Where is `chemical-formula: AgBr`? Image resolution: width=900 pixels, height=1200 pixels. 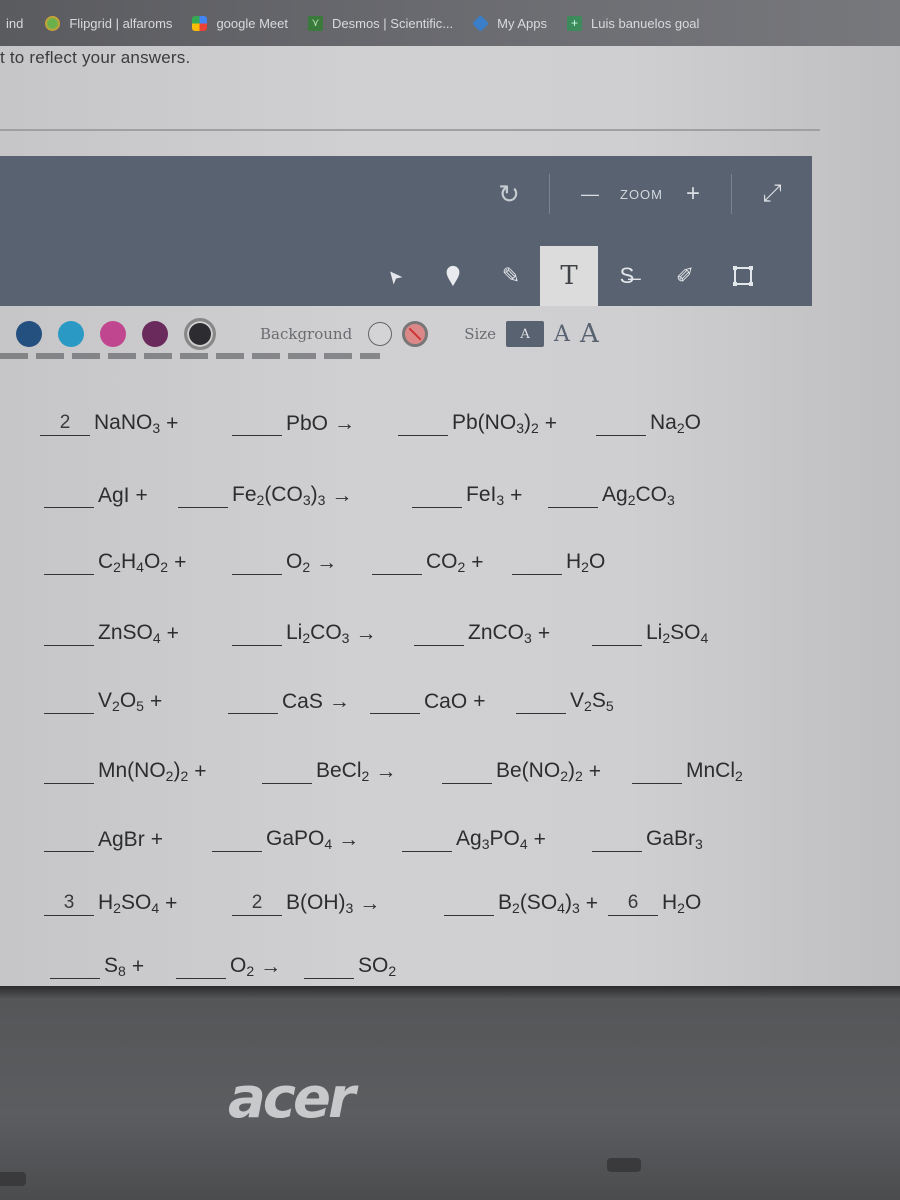 chemical-formula: AgBr is located at coordinates (121, 839).